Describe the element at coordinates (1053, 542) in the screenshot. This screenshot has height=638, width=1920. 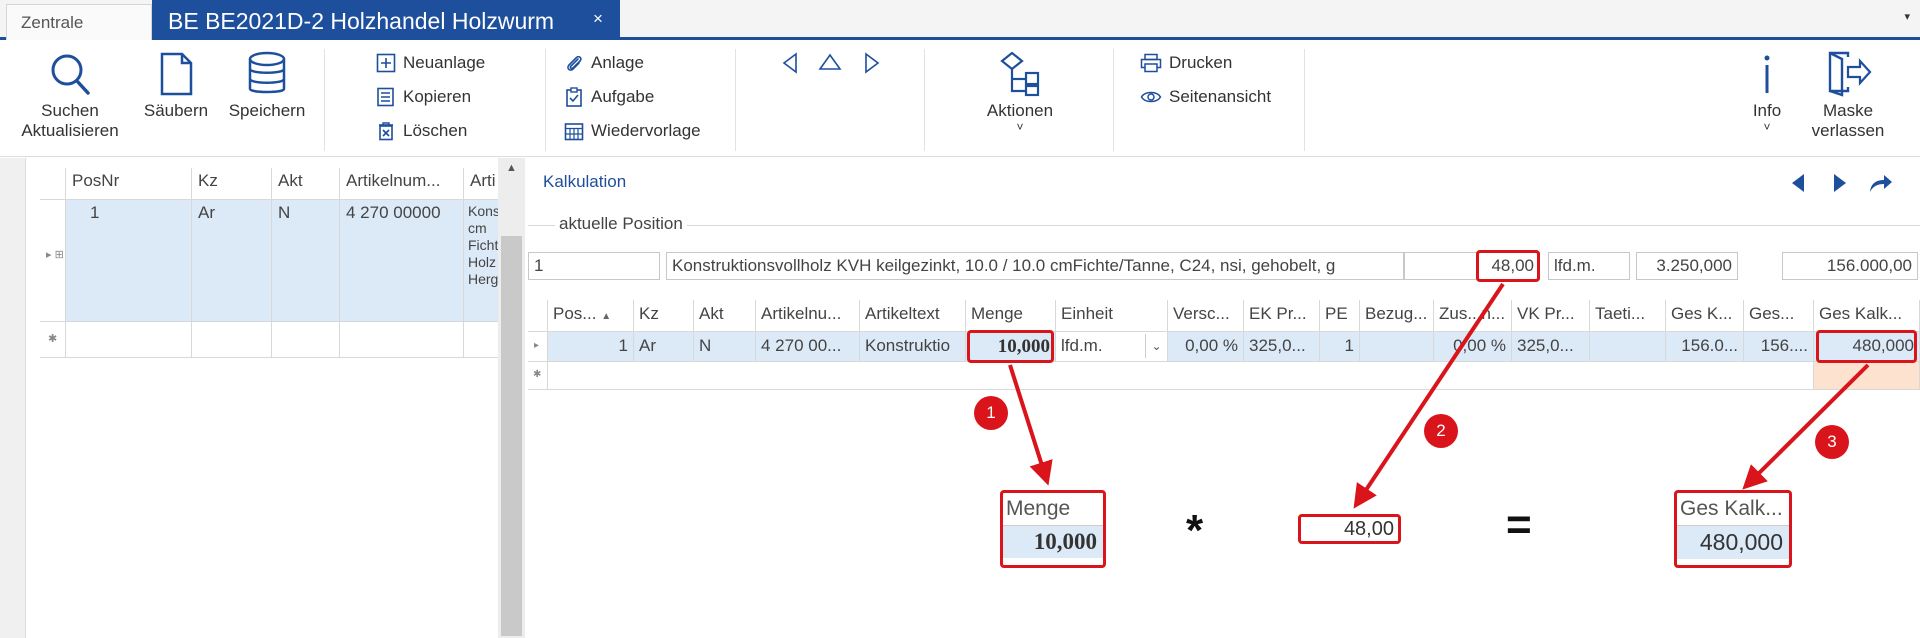
I see `formula-quantity-value: 10,000` at that location.